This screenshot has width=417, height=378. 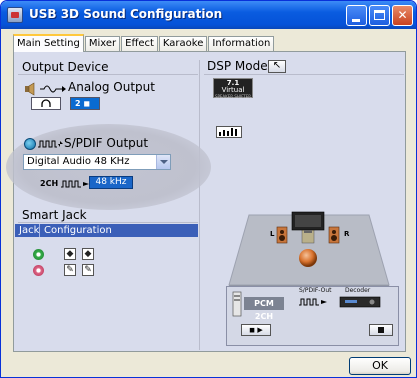 I want to click on stop-test-button, so click(x=381, y=330).